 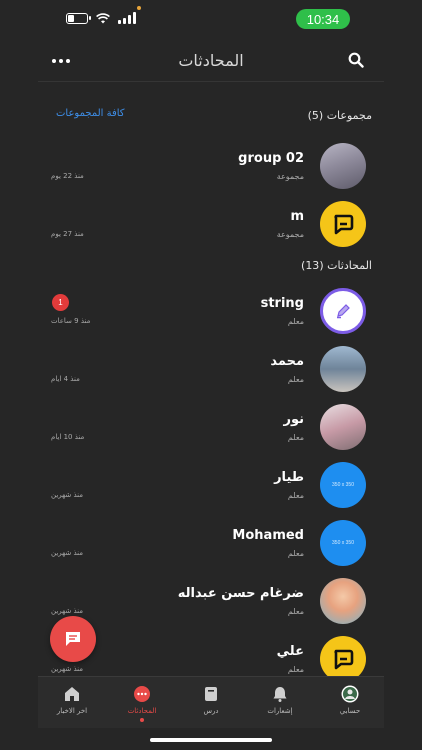 I want to click on group-row-m: m مجموعة منذ 27 يوم, so click(x=211, y=229).